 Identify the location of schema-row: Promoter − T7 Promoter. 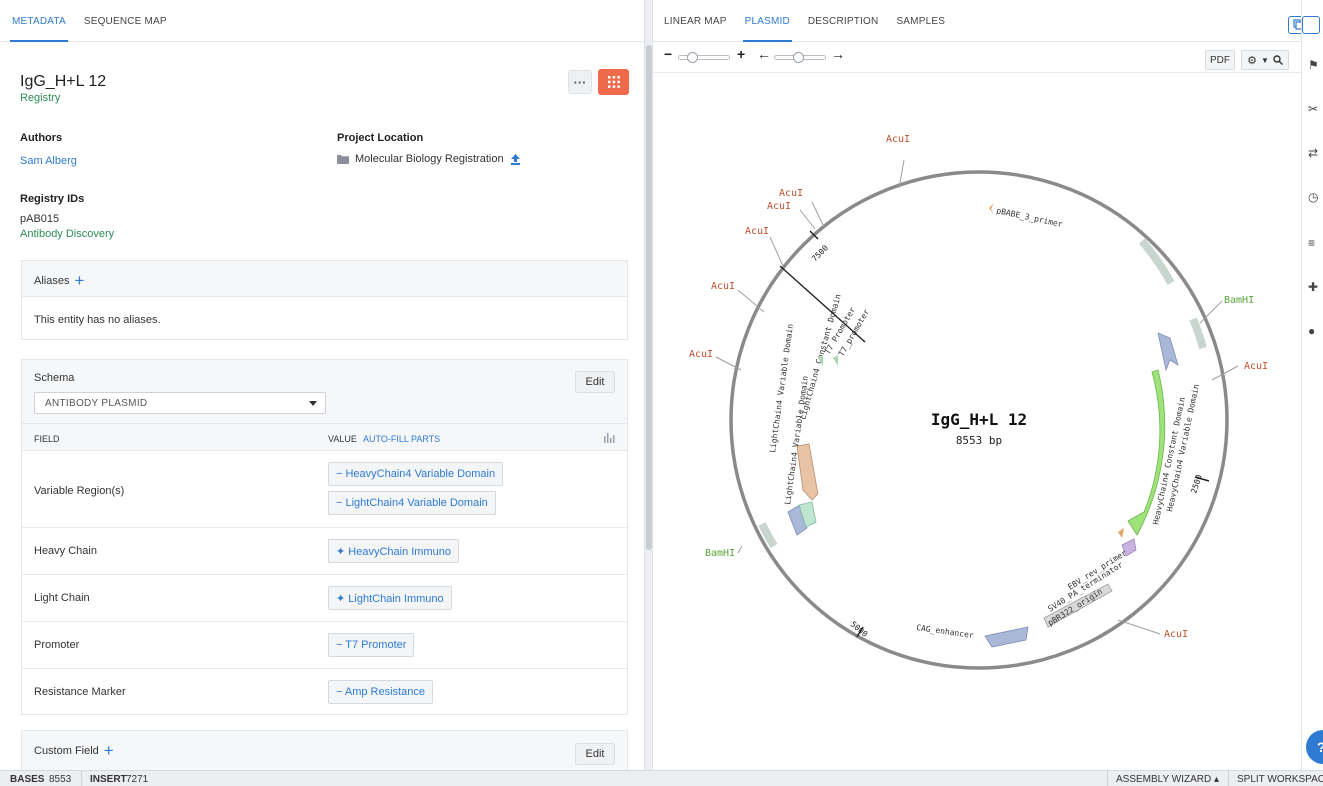
(324, 644).